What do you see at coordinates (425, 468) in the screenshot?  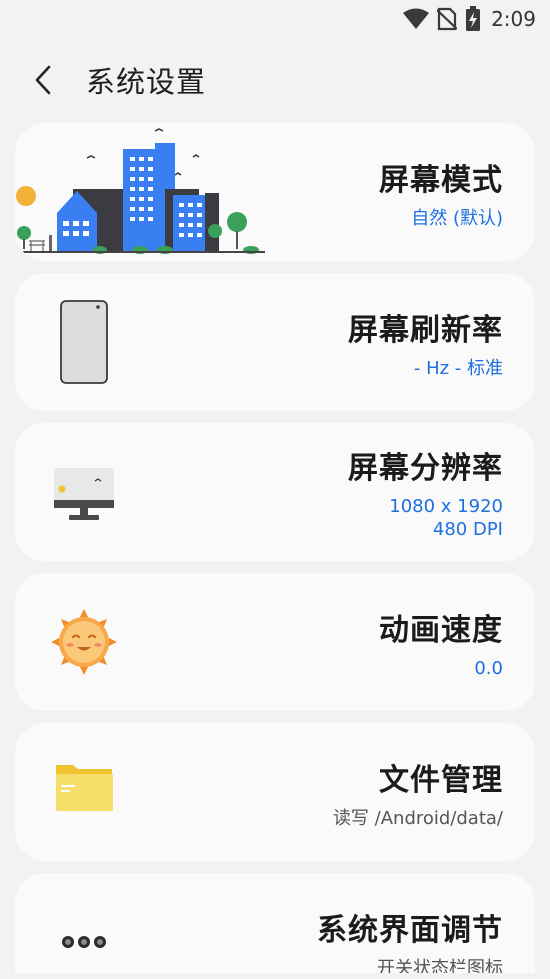 I see `item-title: 屏幕分辨率` at bounding box center [425, 468].